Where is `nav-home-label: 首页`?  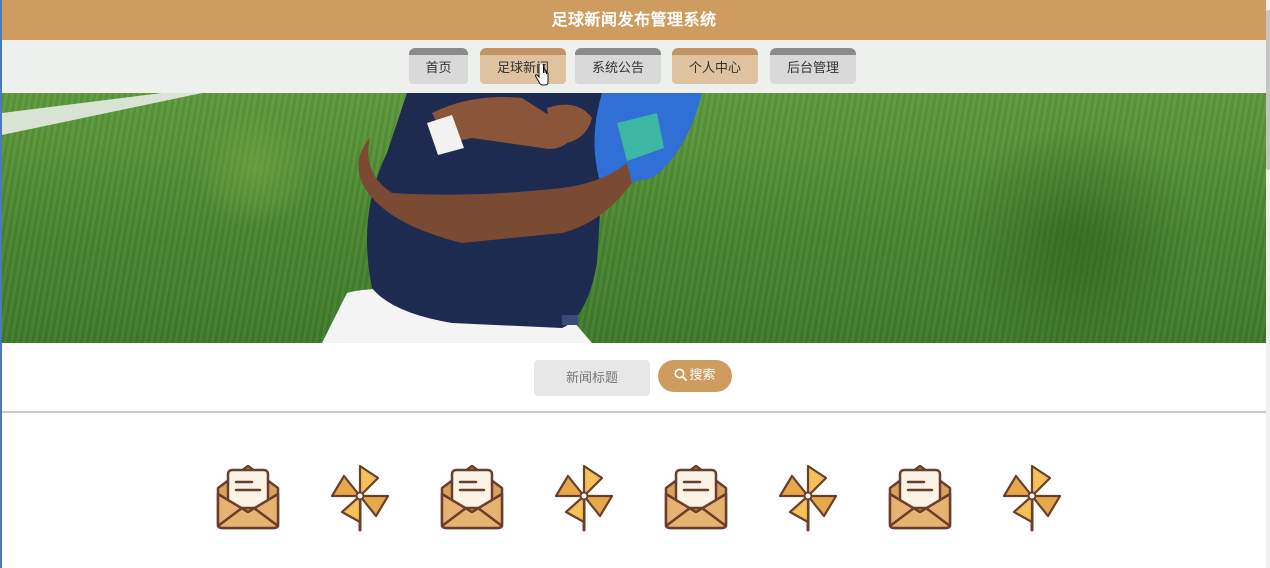
nav-home-label: 首页 is located at coordinates (438, 68).